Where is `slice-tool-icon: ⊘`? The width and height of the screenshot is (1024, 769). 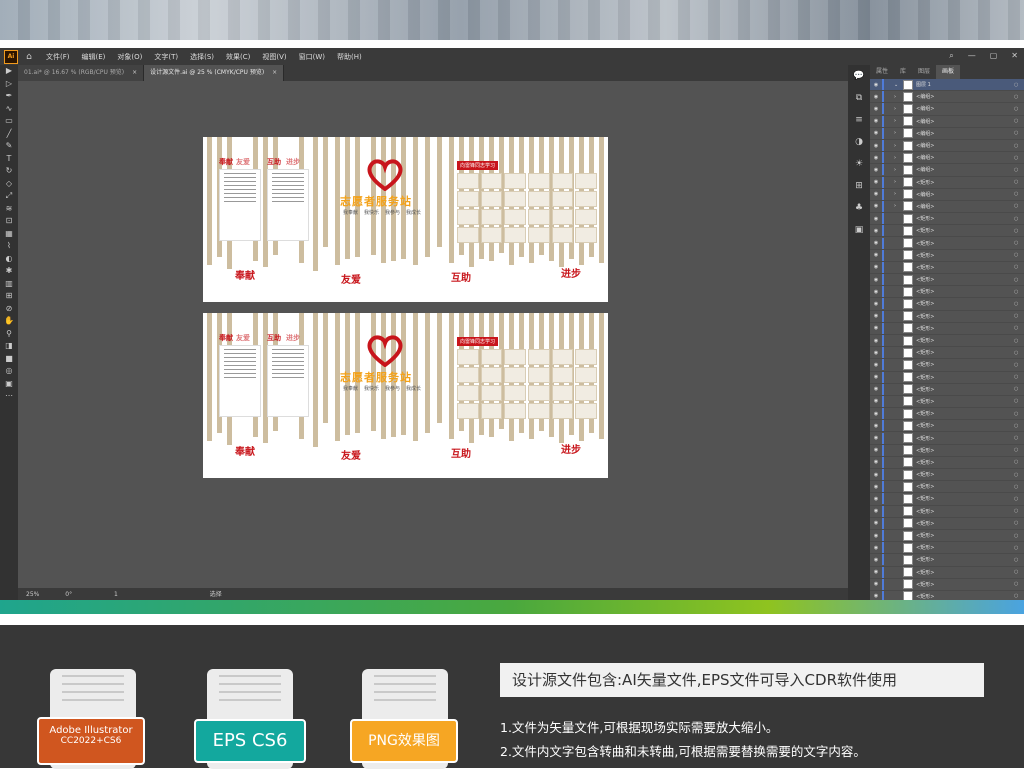 slice-tool-icon: ⊘ is located at coordinates (9, 309).